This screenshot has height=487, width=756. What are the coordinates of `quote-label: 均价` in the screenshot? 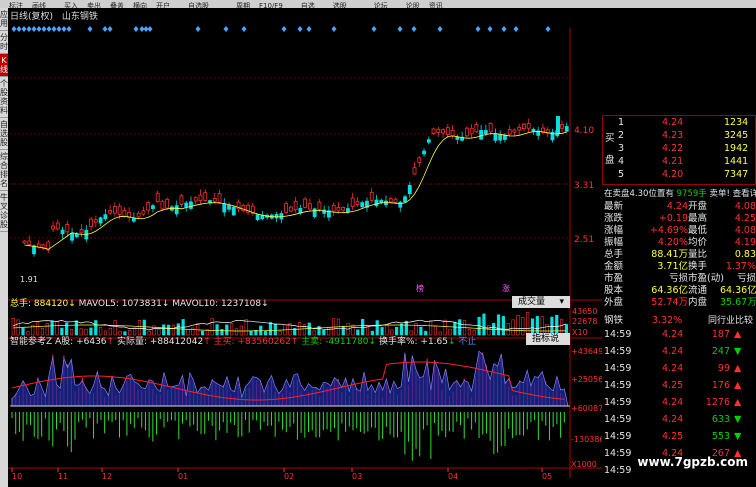 It's located at (698, 242).